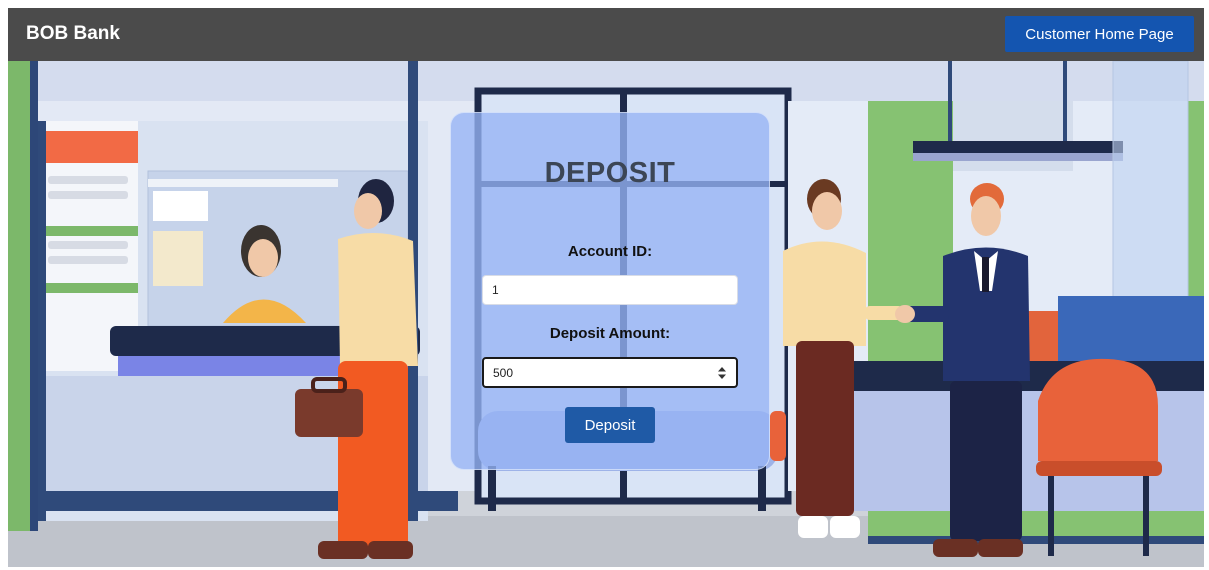 The width and height of the screenshot is (1209, 570). What do you see at coordinates (722, 373) in the screenshot?
I see `number-spinner-icon` at bounding box center [722, 373].